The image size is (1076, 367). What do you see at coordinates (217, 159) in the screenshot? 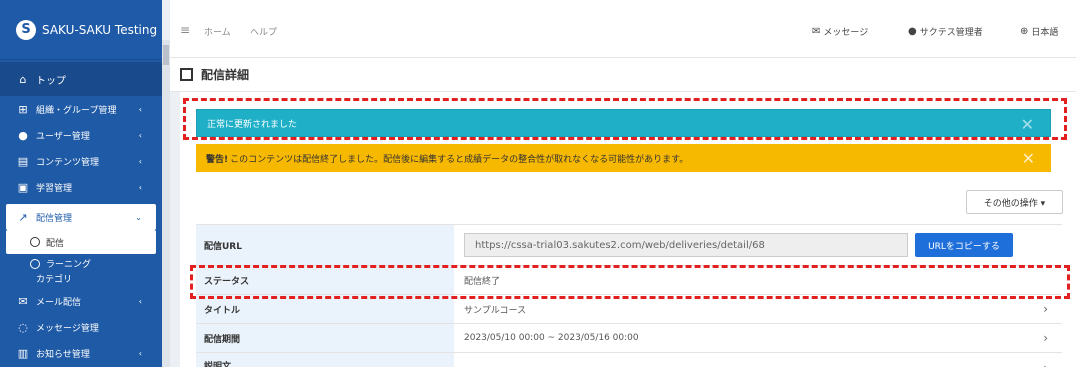
I see `warning-alert-bold: 警告!` at bounding box center [217, 159].